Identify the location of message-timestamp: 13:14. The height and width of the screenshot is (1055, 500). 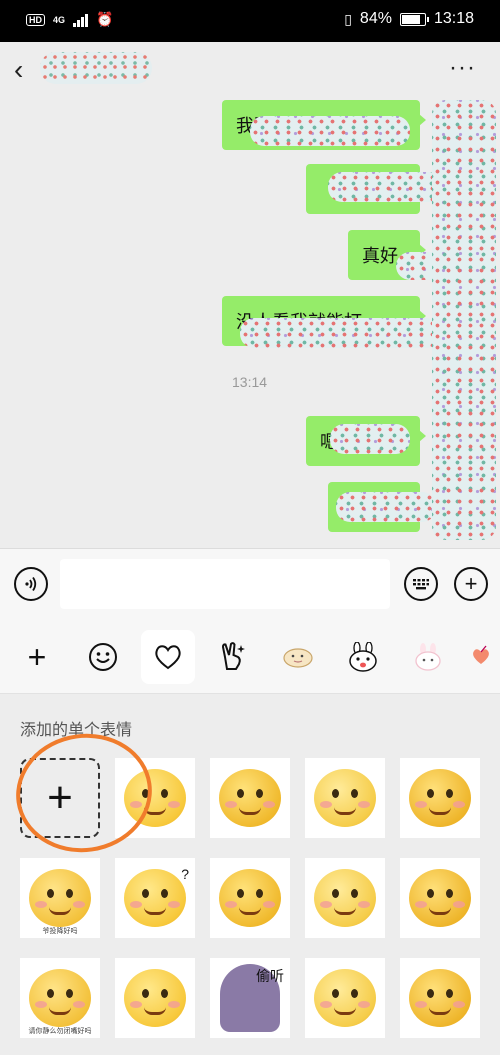
(250, 382).